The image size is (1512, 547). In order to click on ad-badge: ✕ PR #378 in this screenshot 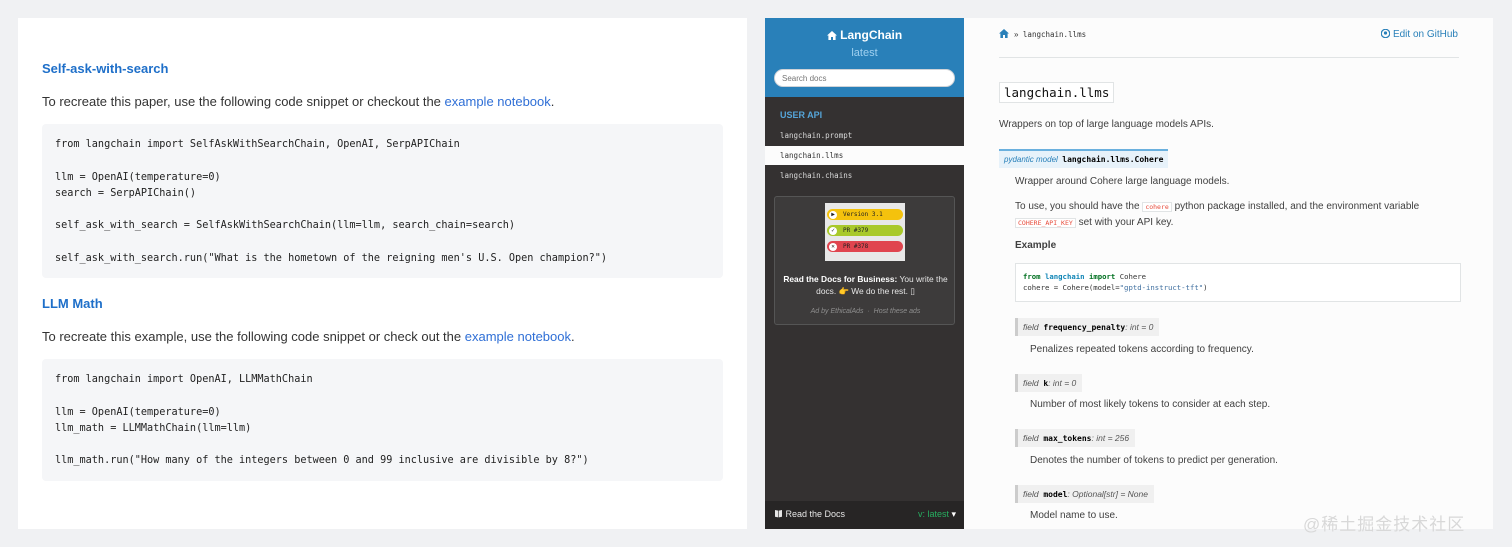, I will do `click(865, 246)`.